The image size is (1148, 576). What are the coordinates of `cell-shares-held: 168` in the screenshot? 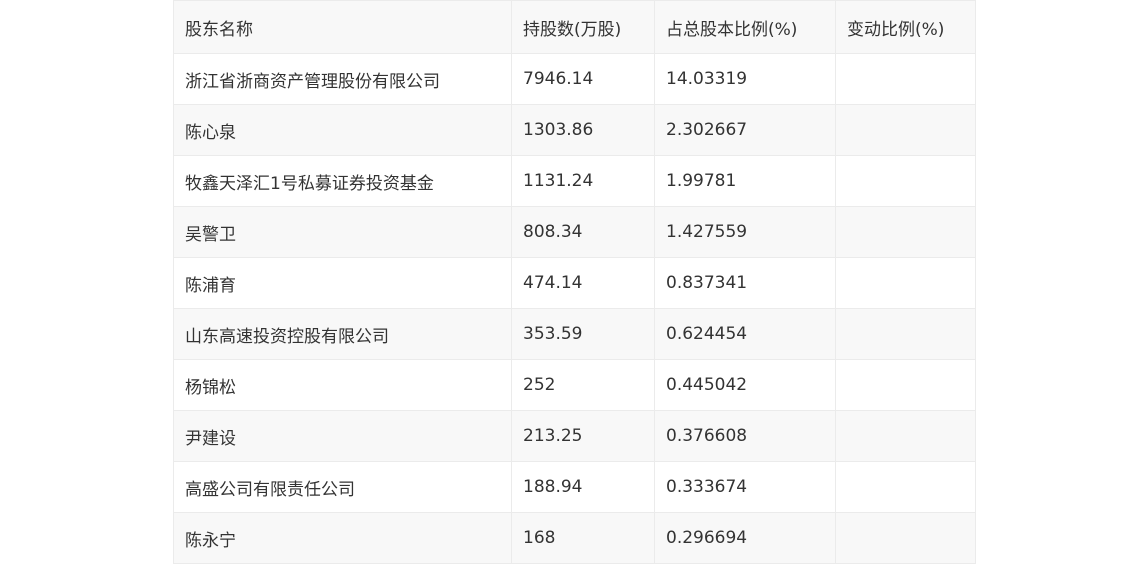 It's located at (583, 538).